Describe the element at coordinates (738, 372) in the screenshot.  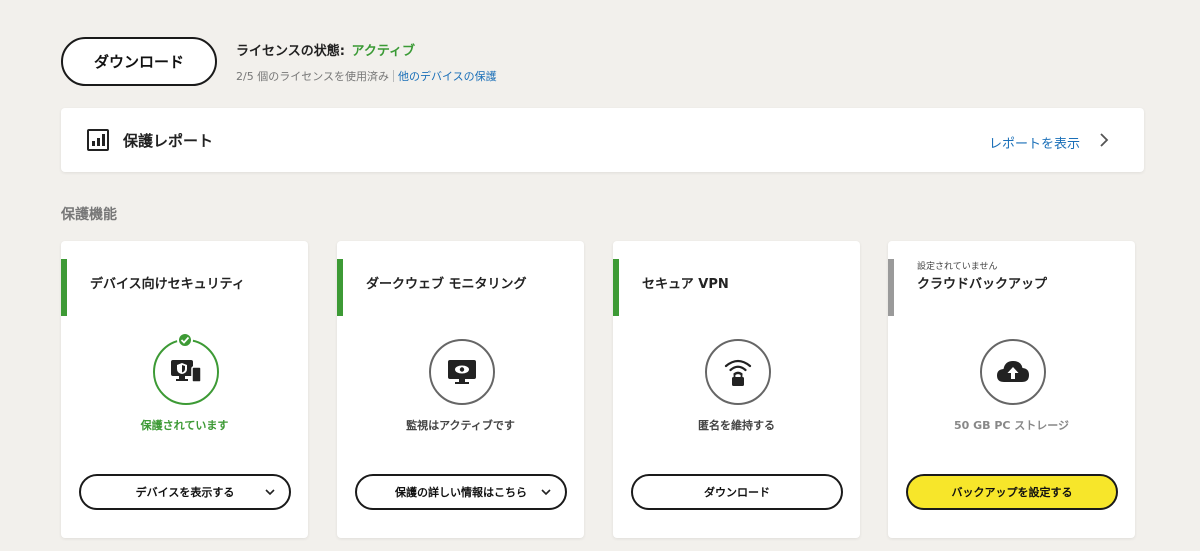
I see `wifi-lock-icon` at that location.